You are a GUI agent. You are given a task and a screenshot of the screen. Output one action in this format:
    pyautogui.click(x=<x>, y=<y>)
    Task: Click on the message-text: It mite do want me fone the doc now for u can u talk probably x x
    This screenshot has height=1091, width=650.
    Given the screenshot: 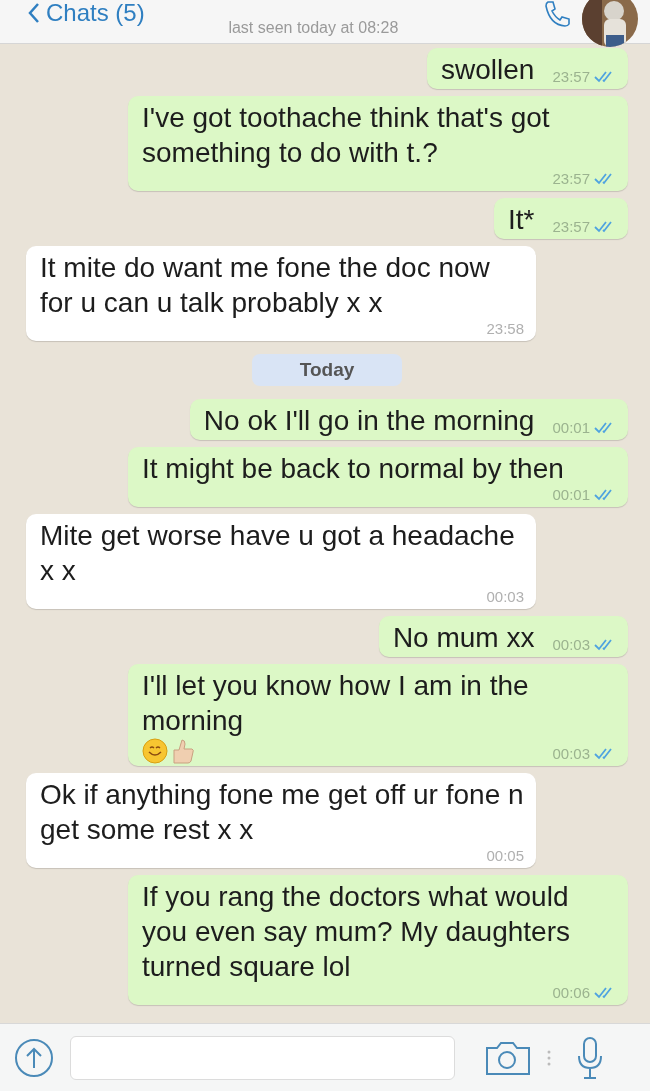 What is the action you would take?
    pyautogui.click(x=265, y=285)
    